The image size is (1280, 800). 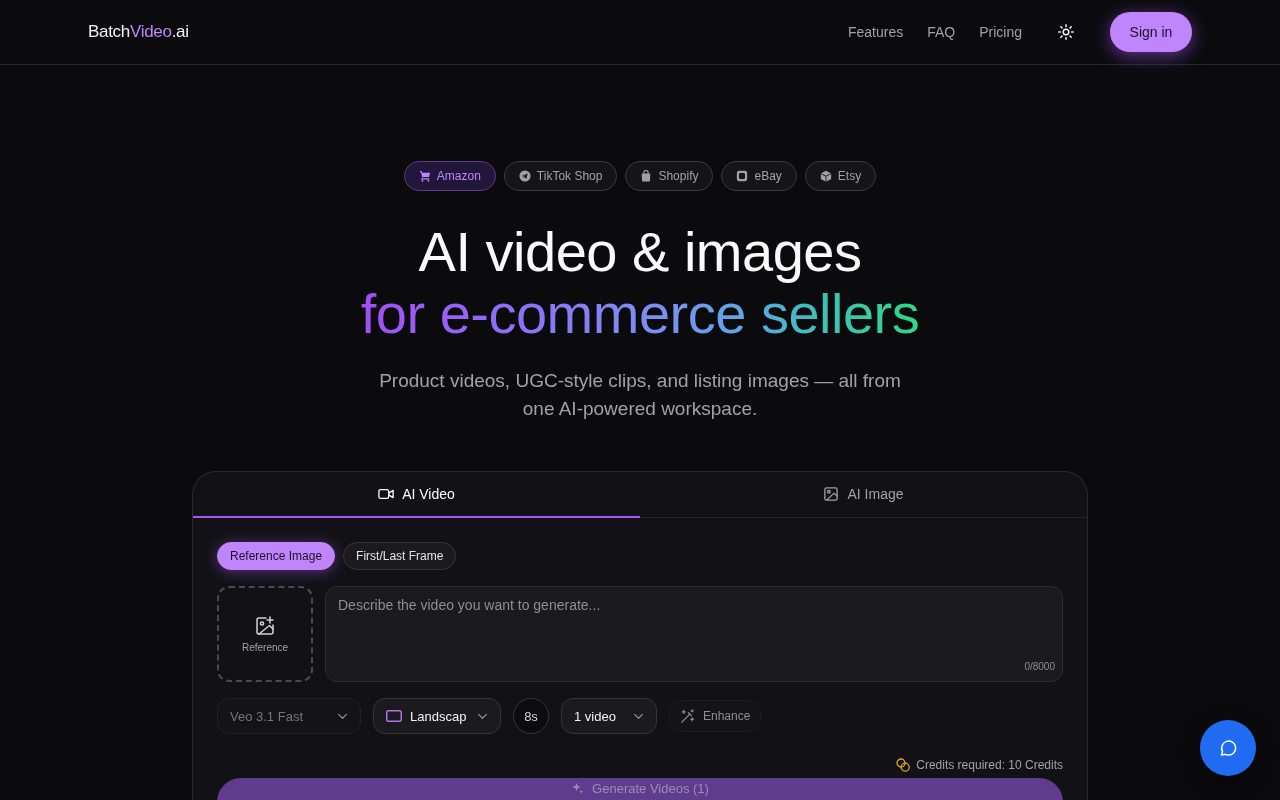 I want to click on magic-wand-icon, so click(x=687, y=716).